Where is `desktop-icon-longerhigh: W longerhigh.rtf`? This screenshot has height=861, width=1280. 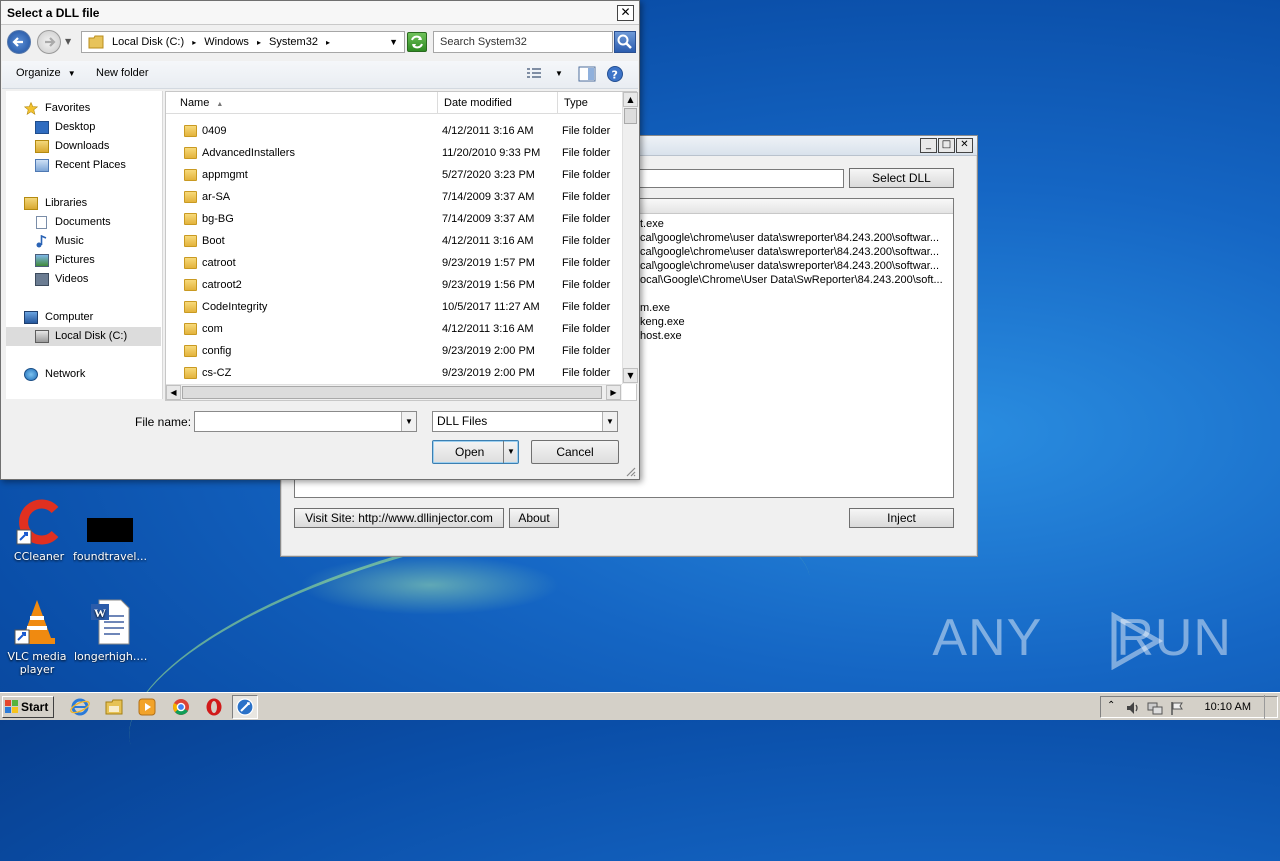 desktop-icon-longerhigh: W longerhigh.rtf is located at coordinates (111, 630).